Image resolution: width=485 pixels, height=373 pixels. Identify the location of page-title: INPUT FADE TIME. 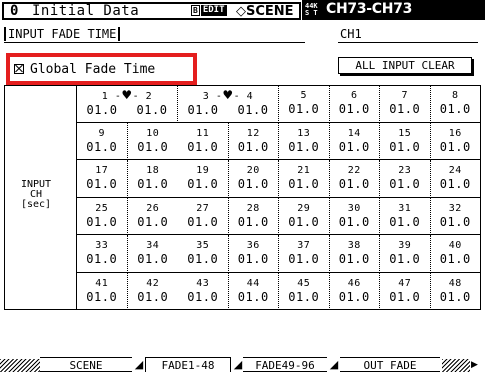
(62, 34).